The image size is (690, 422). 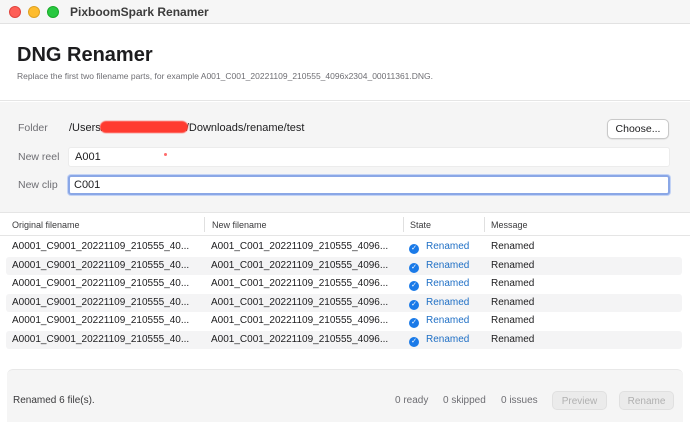 What do you see at coordinates (143, 127) in the screenshot?
I see `redaction-mark` at bounding box center [143, 127].